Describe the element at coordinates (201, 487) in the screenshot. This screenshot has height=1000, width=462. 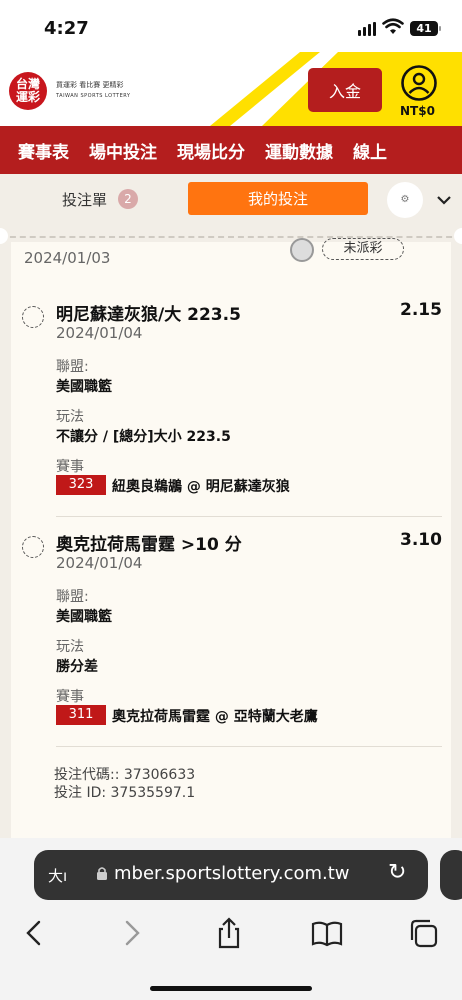
I see `event-matchup: 紐奧良鵜鶘 @ 明尼蘇達灰狼` at that location.